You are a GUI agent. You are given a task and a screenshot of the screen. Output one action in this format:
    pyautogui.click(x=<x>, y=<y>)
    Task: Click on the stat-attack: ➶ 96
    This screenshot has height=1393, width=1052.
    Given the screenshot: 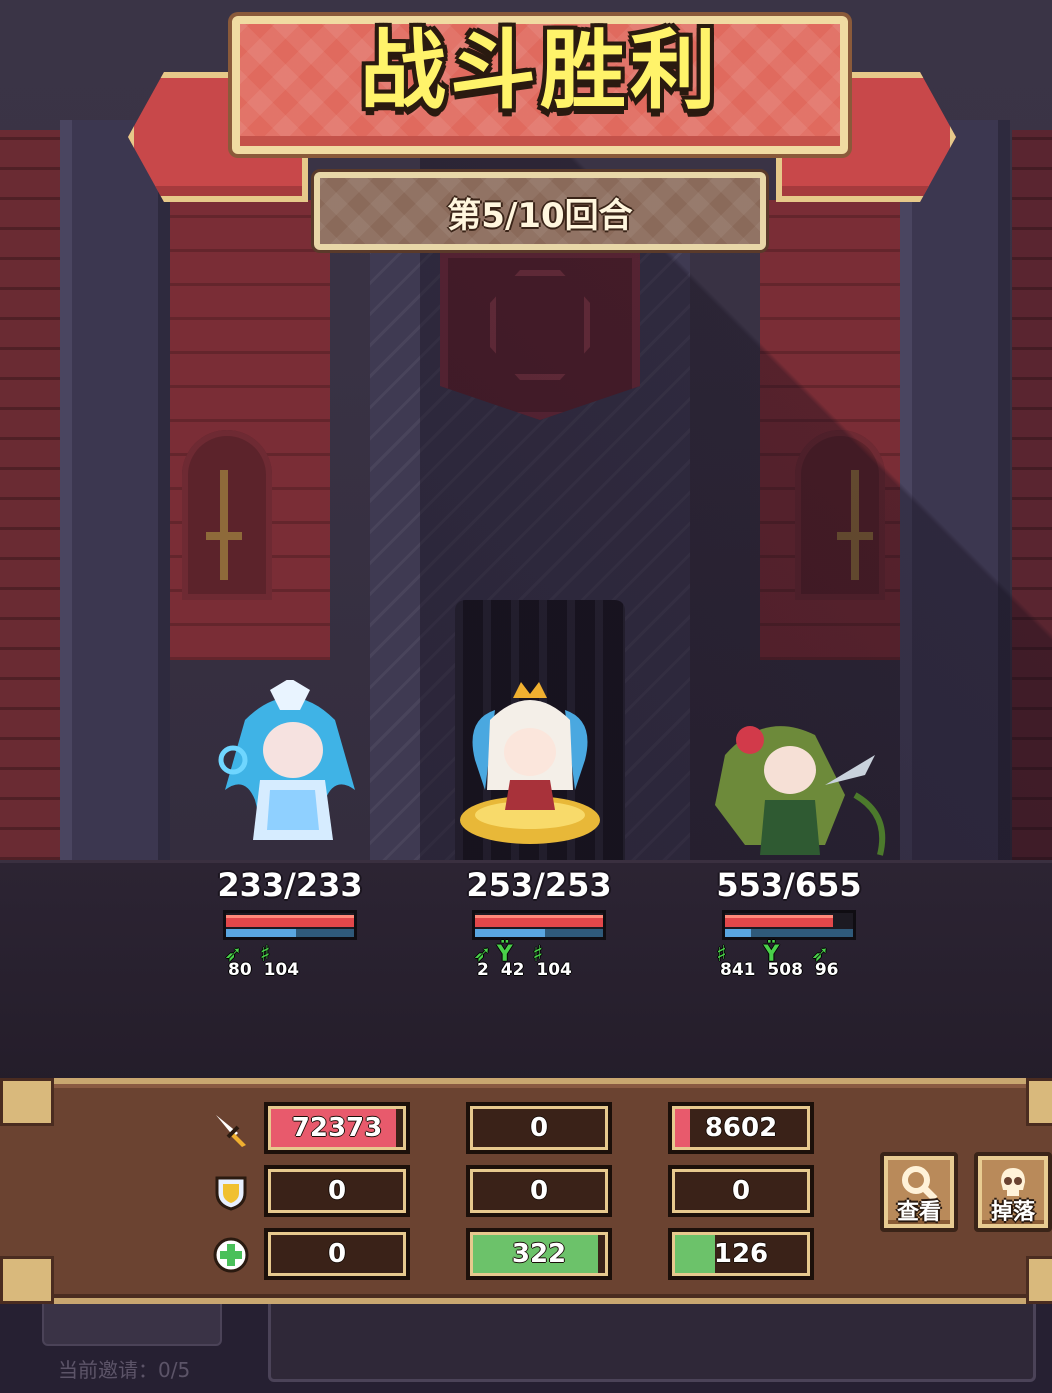 What is the action you would take?
    pyautogui.click(x=824, y=961)
    